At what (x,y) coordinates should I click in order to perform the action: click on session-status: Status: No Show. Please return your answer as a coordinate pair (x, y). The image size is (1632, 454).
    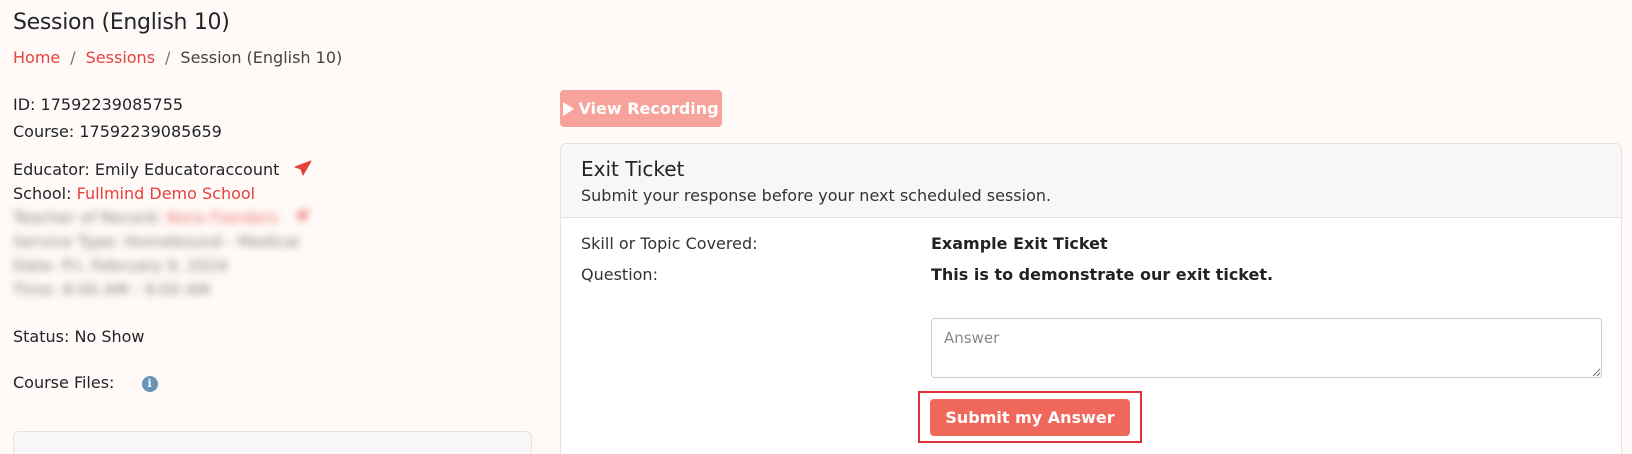
    Looking at the image, I should click on (79, 336).